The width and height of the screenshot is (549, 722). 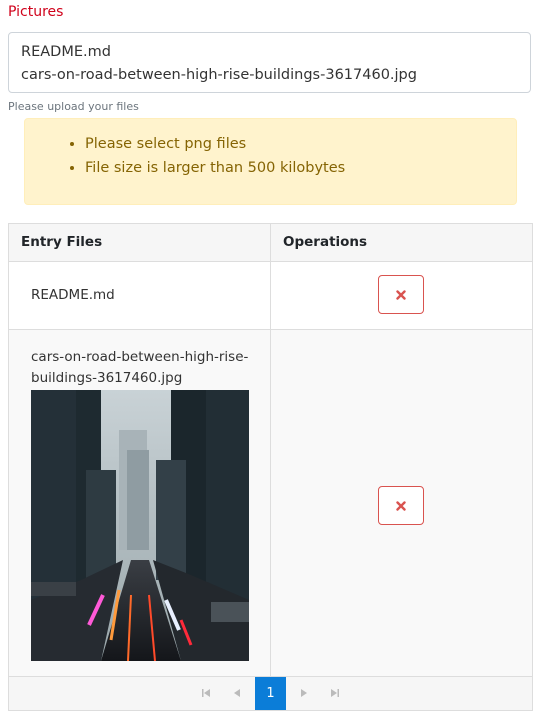 I want to click on last-page-icon, so click(x=335, y=693).